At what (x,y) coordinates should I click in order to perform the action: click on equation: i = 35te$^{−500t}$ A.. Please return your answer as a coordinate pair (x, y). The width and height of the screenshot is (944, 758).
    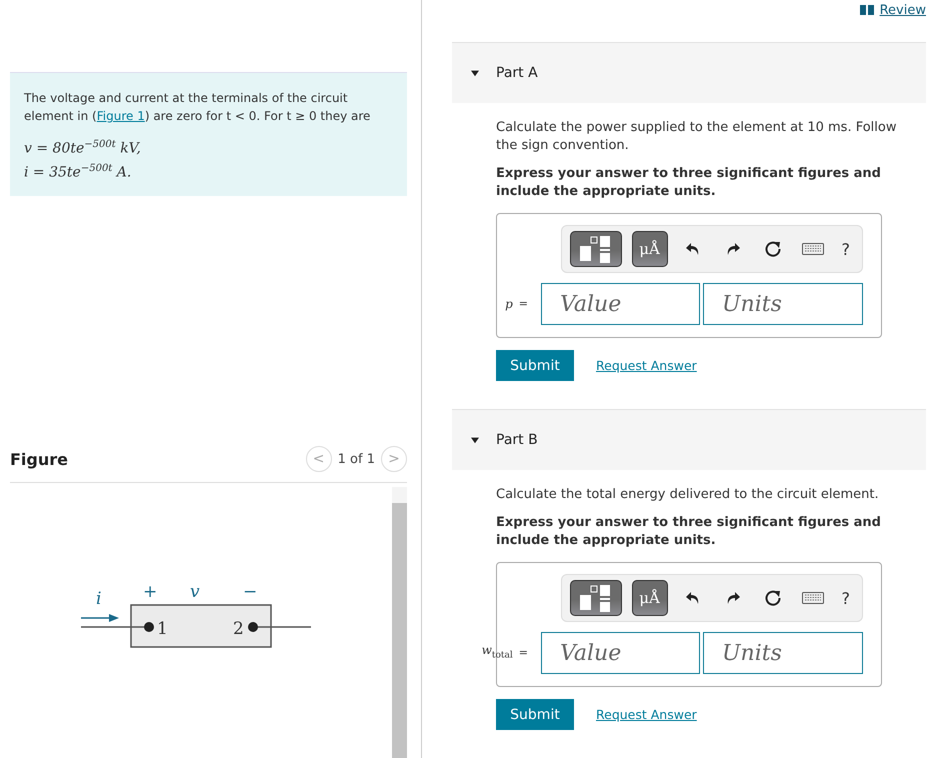
    Looking at the image, I should click on (78, 172).